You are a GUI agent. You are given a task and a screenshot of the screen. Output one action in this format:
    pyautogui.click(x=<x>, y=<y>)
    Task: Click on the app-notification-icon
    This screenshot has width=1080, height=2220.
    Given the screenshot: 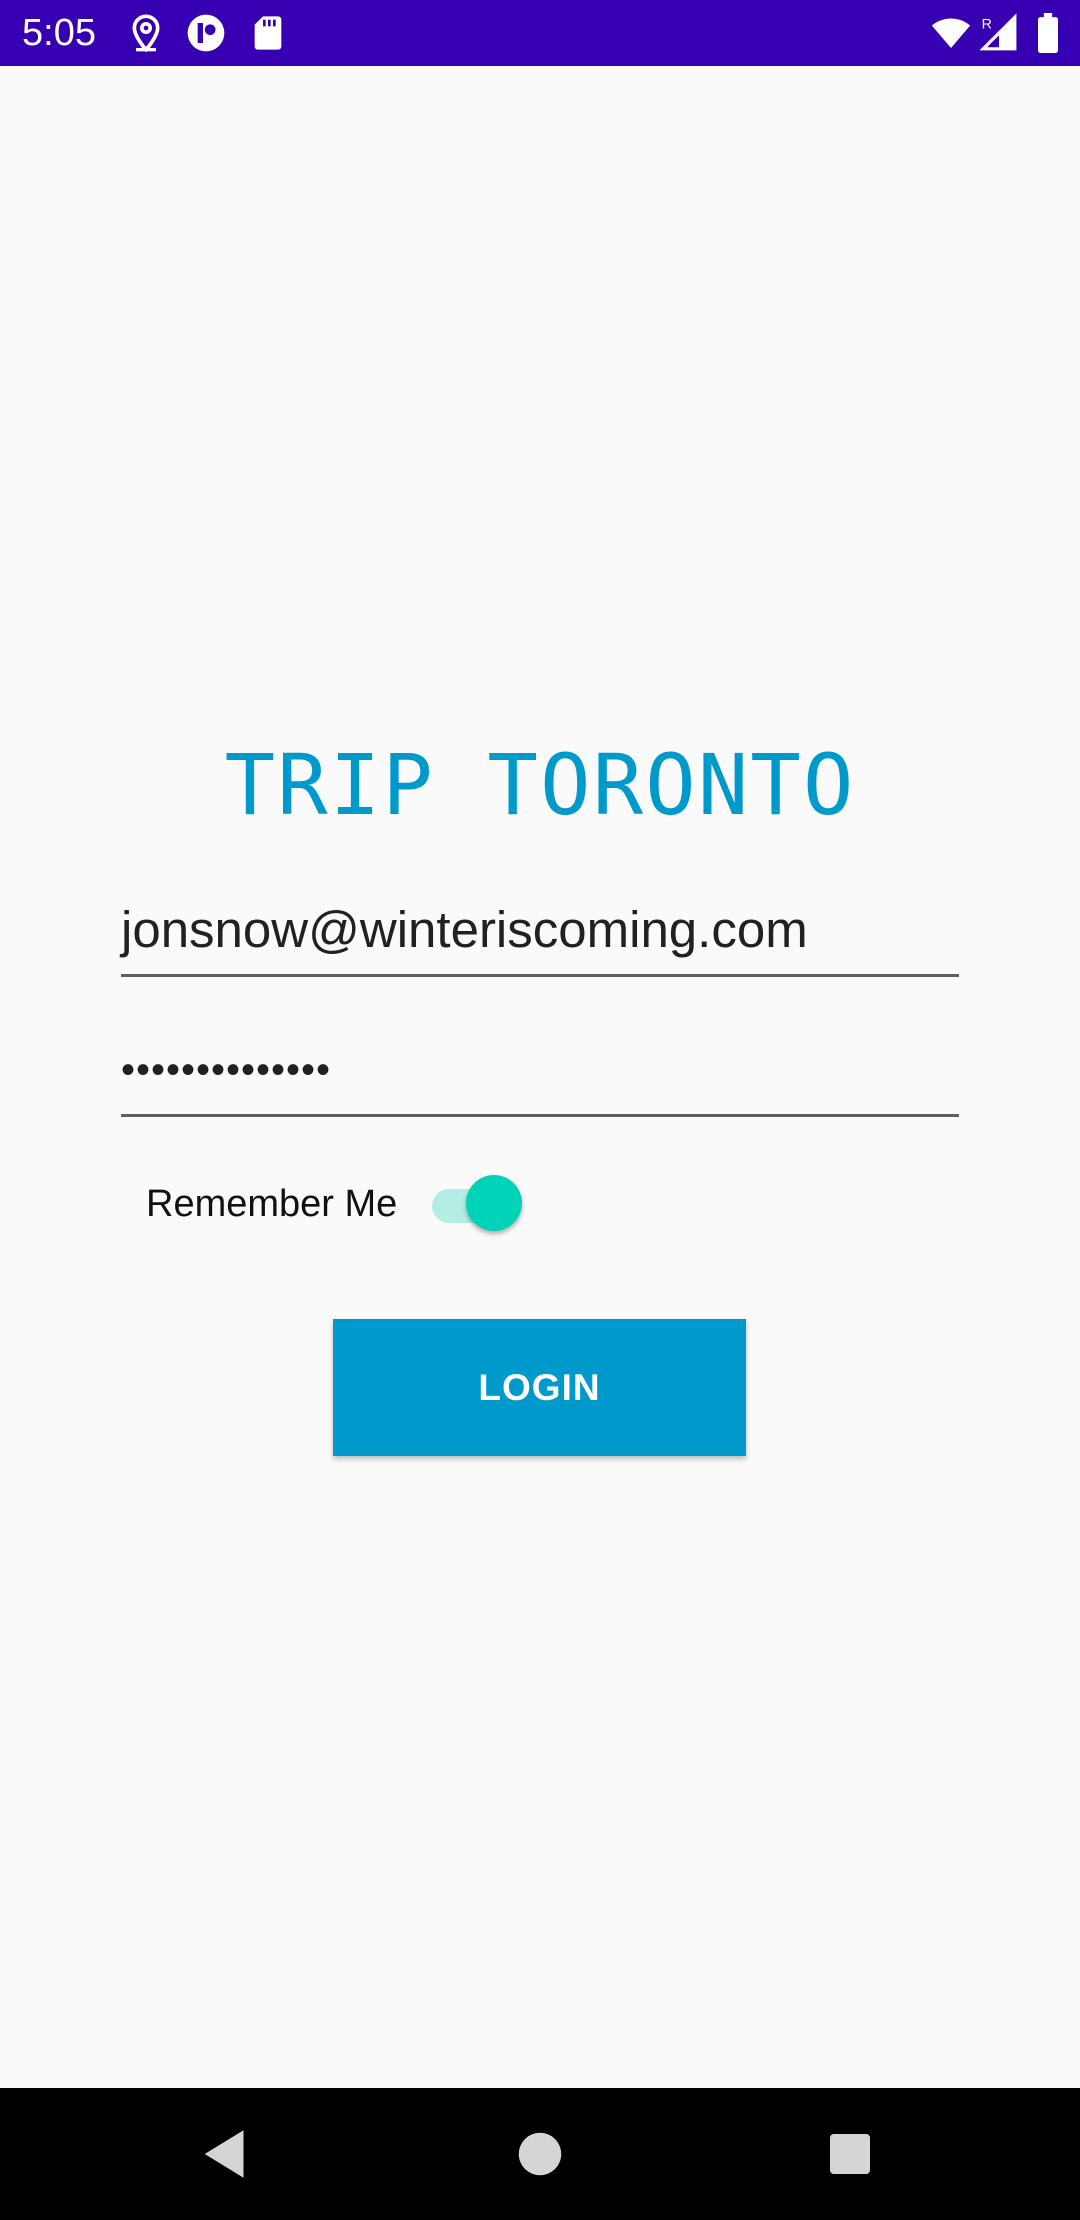 What is the action you would take?
    pyautogui.click(x=206, y=33)
    